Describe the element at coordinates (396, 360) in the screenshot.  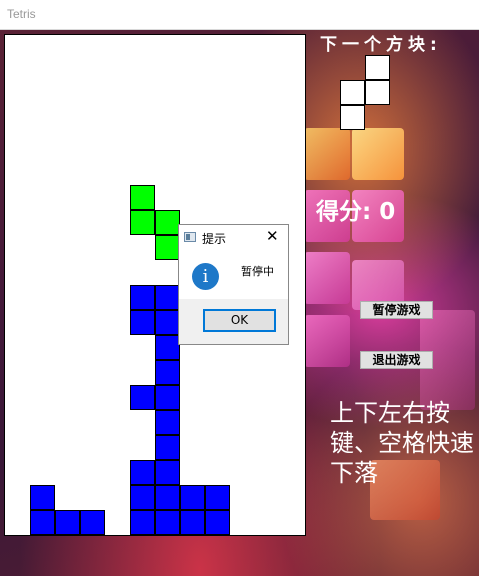
I see `exit-game-button: 退出游戏` at that location.